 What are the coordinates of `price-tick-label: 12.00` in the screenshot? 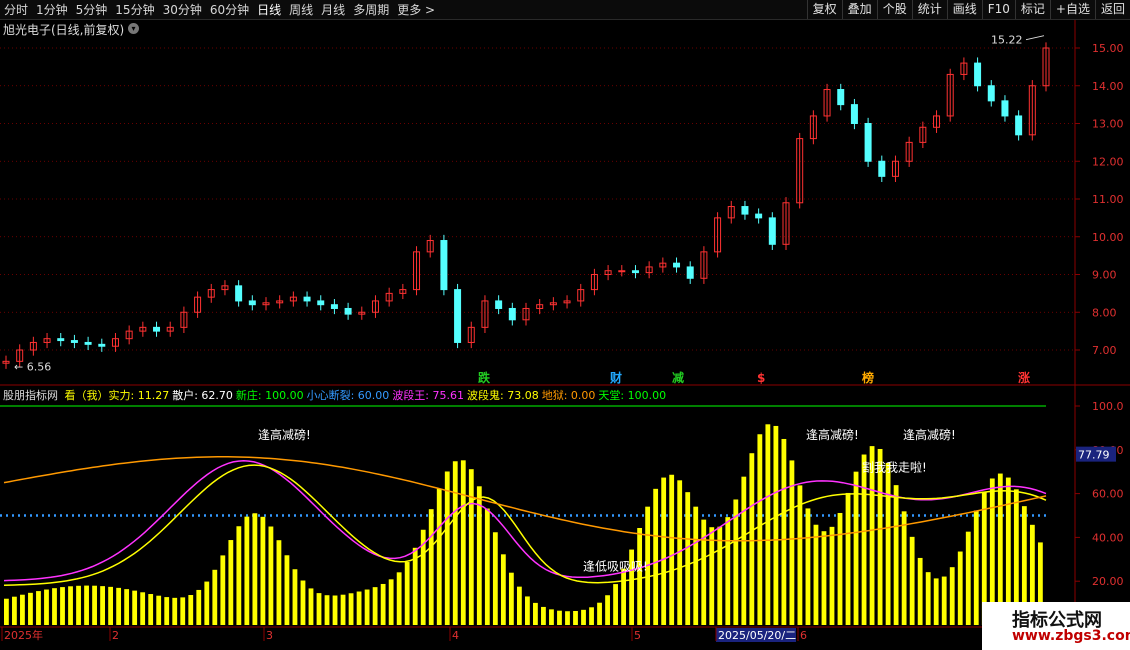 It's located at (1108, 161).